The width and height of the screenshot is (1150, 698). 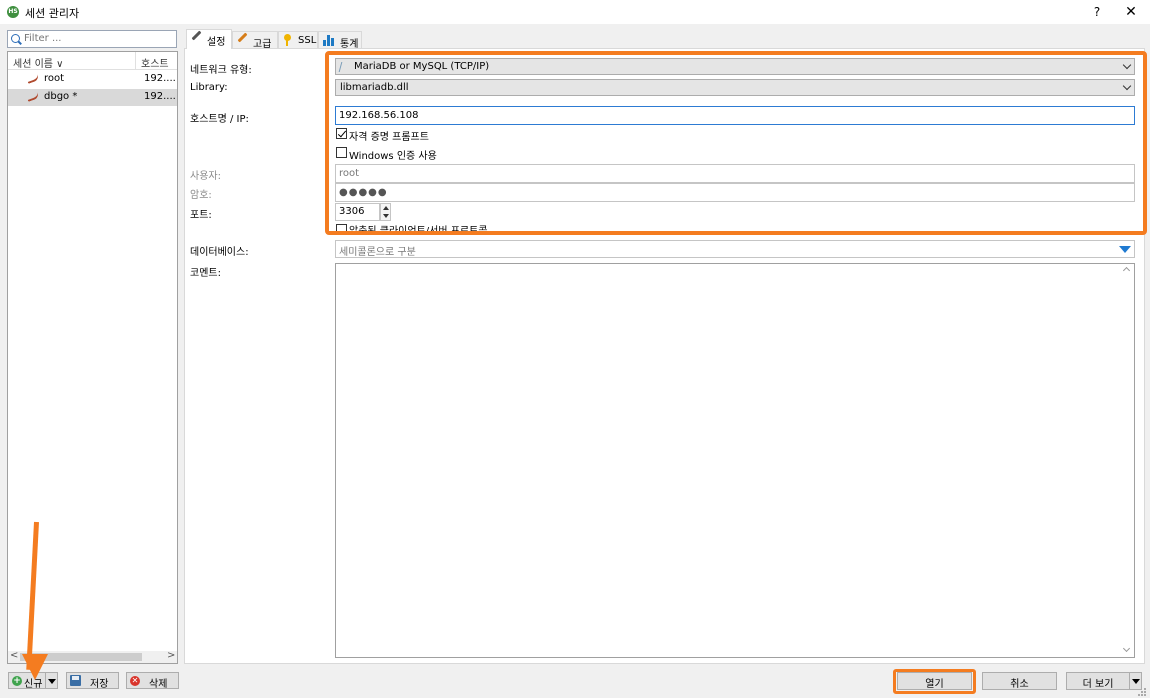 I want to click on column-separator, so click(x=135, y=61).